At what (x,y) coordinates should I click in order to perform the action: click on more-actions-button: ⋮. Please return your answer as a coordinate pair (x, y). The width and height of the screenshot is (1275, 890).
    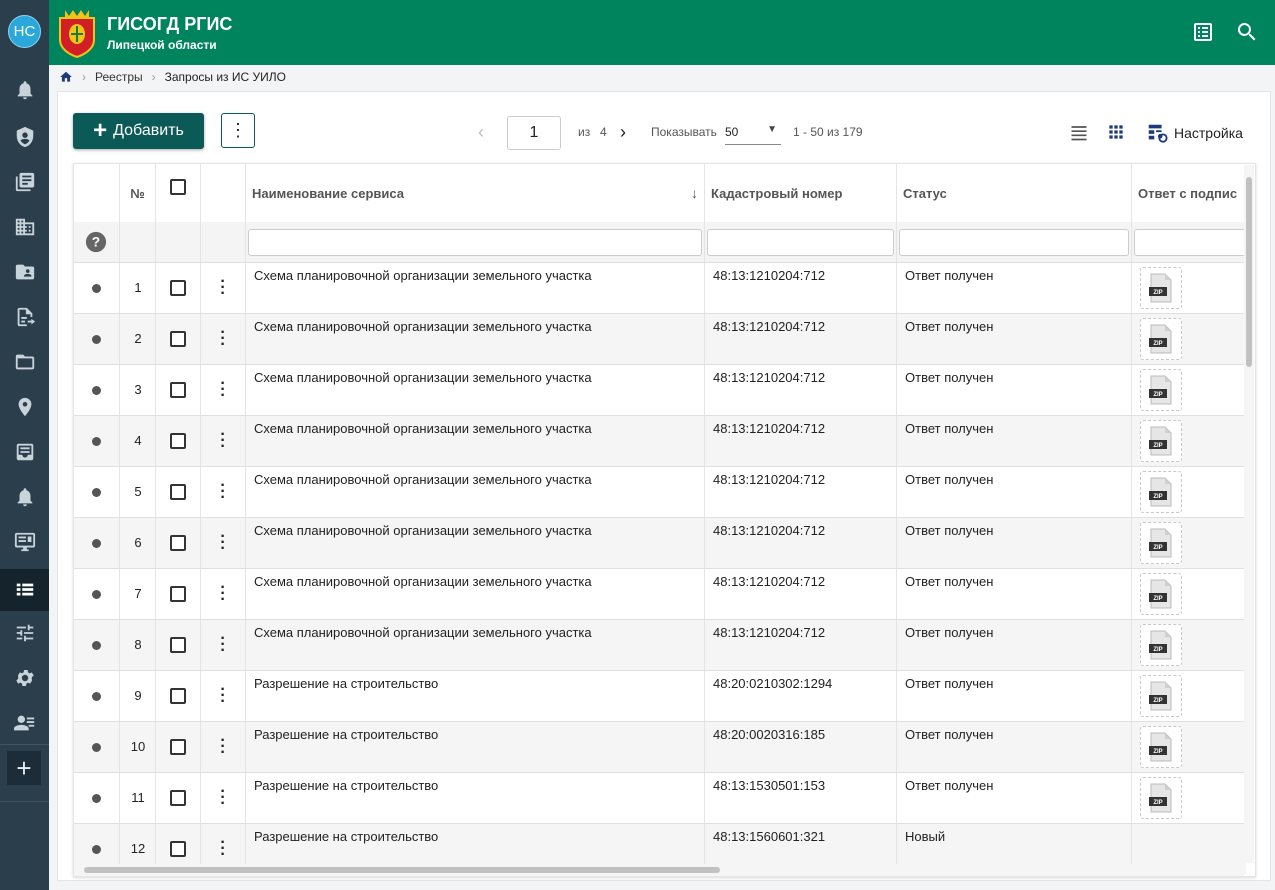
    Looking at the image, I should click on (238, 130).